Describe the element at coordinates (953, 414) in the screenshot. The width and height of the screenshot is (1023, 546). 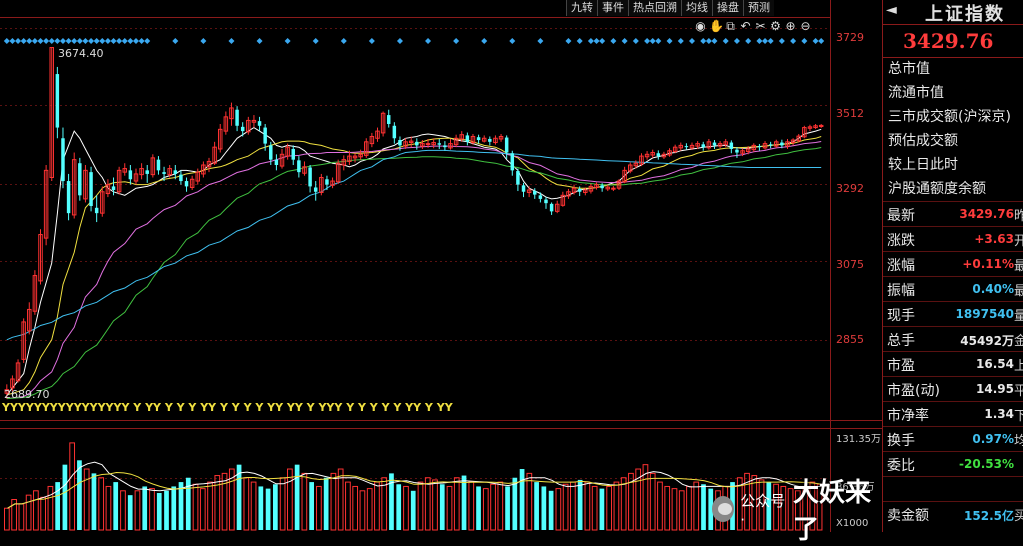
I see `stat-row: 市净率 1.34 下` at that location.